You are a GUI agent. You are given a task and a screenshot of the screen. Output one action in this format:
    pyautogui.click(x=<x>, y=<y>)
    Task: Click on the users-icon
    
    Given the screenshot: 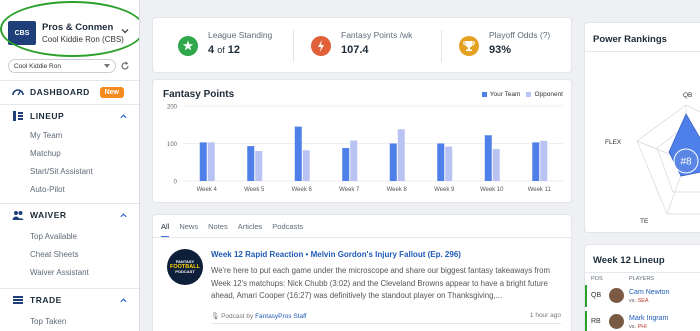 What is the action you would take?
    pyautogui.click(x=18, y=215)
    